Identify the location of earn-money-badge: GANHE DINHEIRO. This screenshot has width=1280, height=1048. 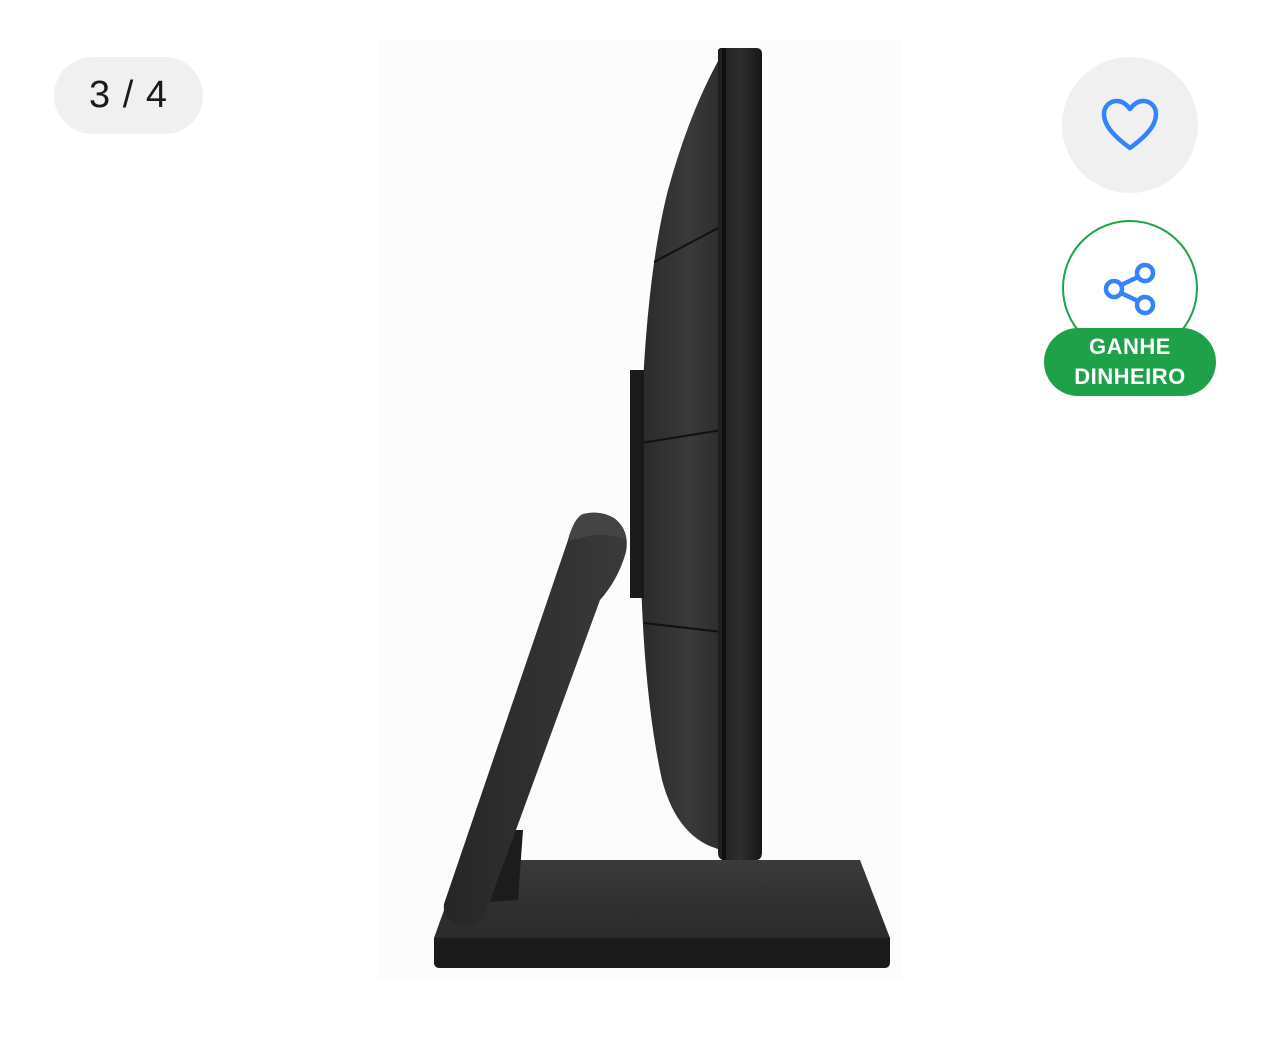
(1130, 362).